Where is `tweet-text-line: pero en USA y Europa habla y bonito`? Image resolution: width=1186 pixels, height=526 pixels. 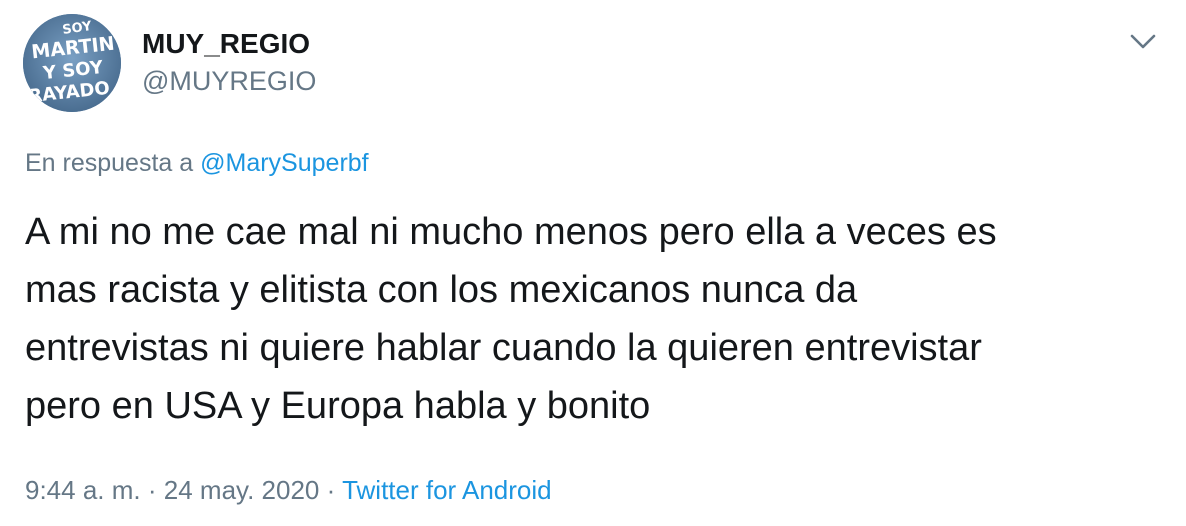 tweet-text-line: pero en USA y Europa habla y bonito is located at coordinates (338, 406).